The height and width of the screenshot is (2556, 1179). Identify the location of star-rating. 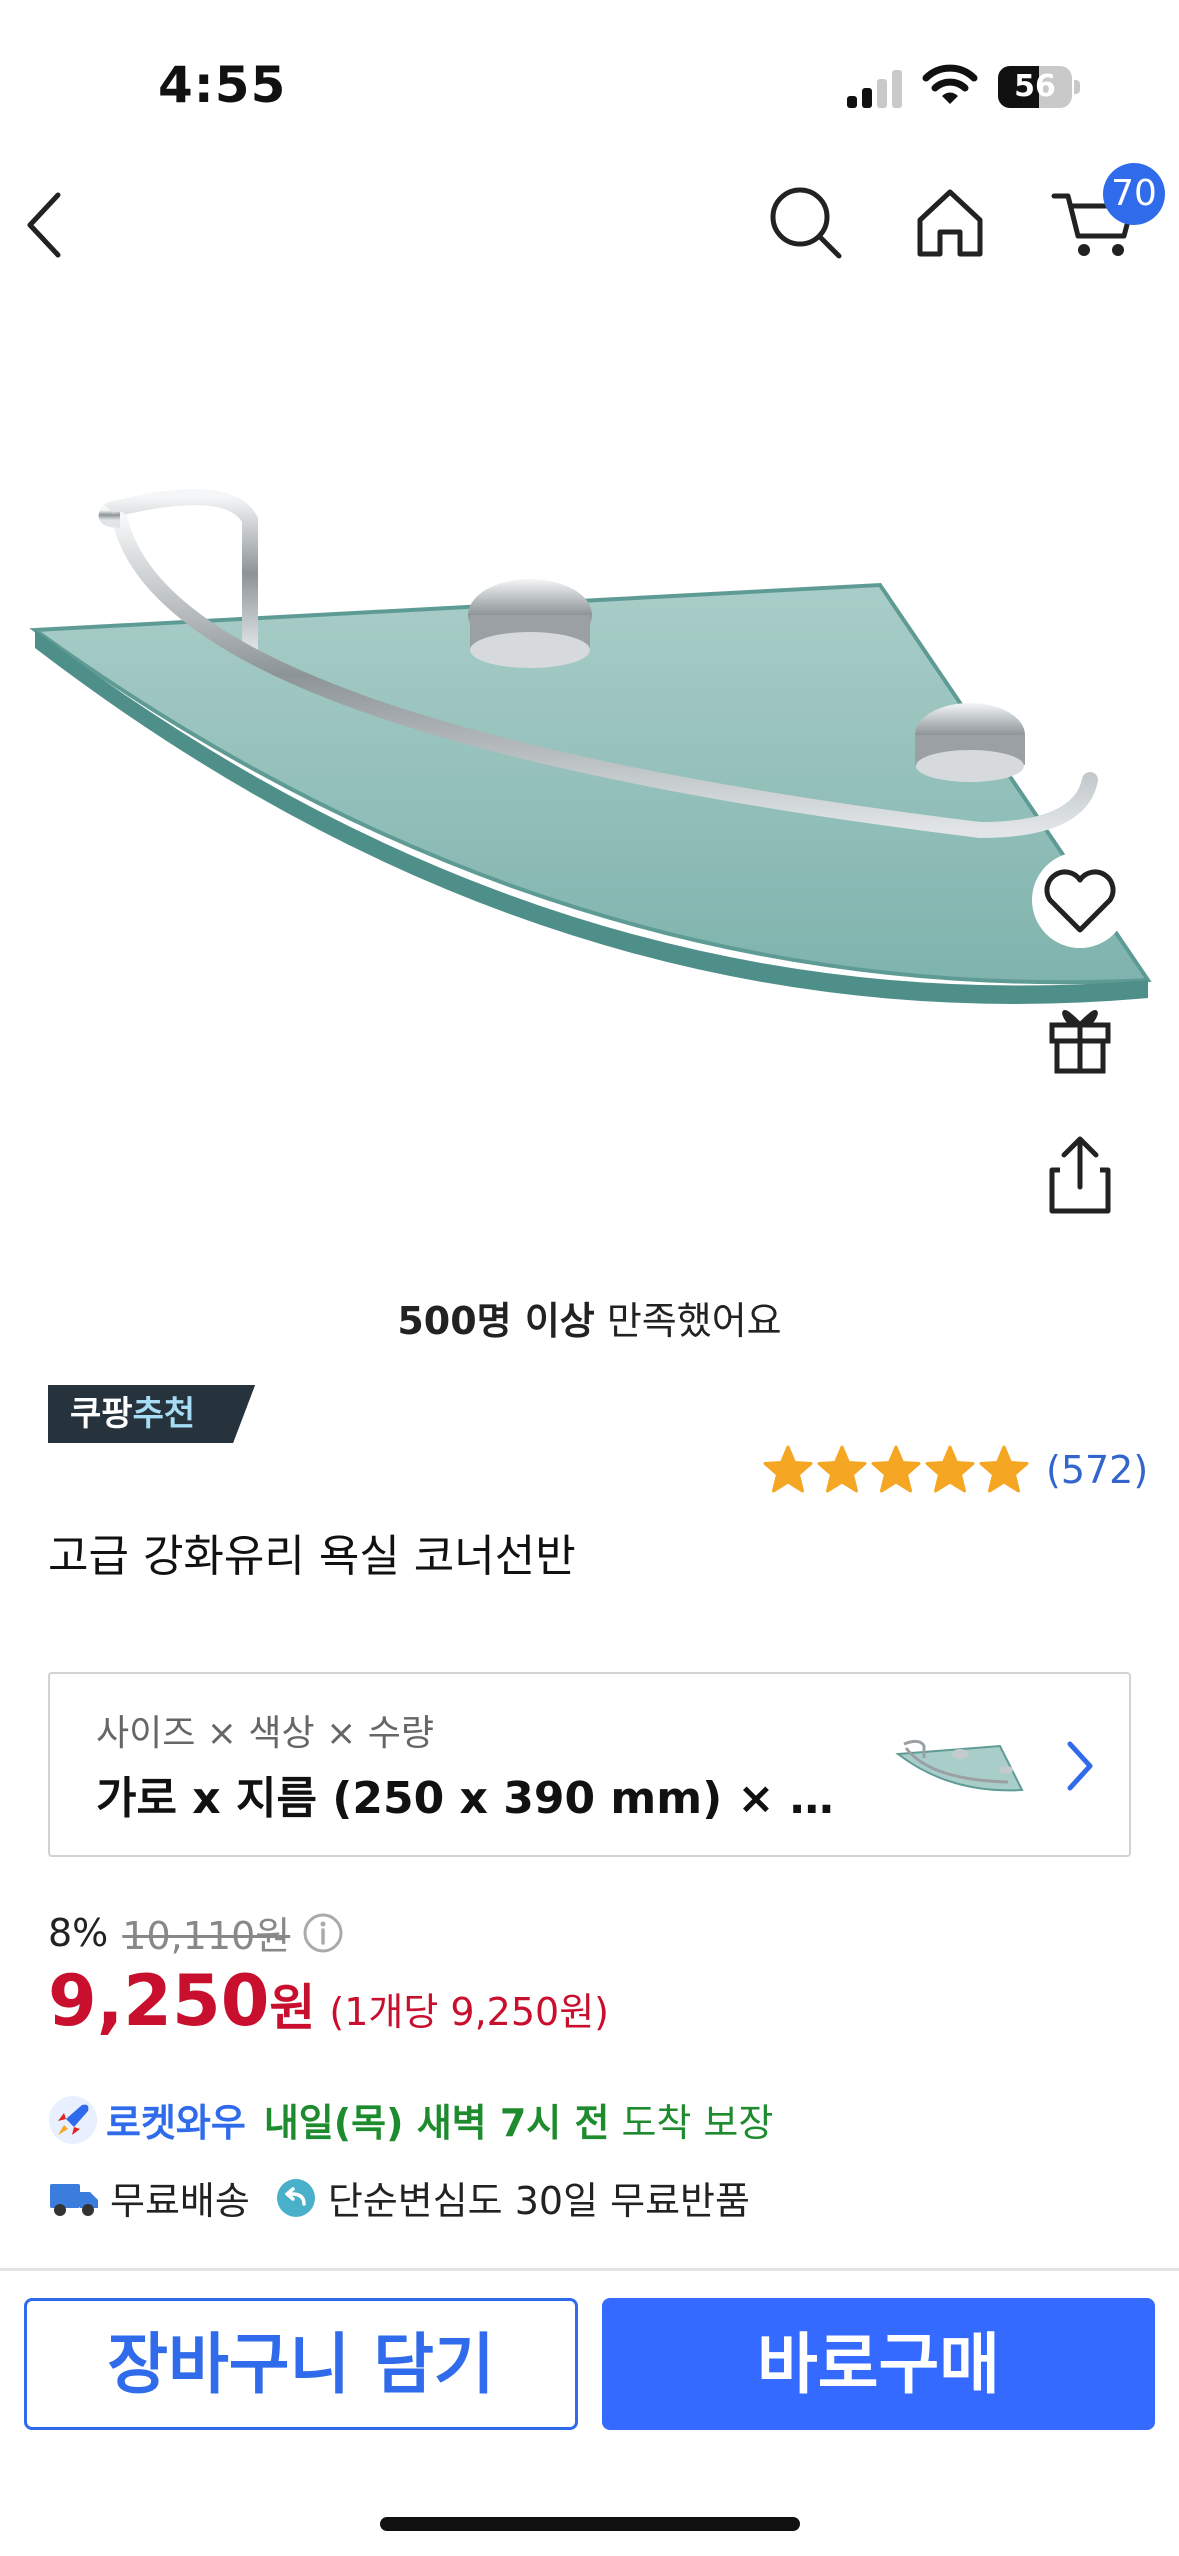
(897, 1470).